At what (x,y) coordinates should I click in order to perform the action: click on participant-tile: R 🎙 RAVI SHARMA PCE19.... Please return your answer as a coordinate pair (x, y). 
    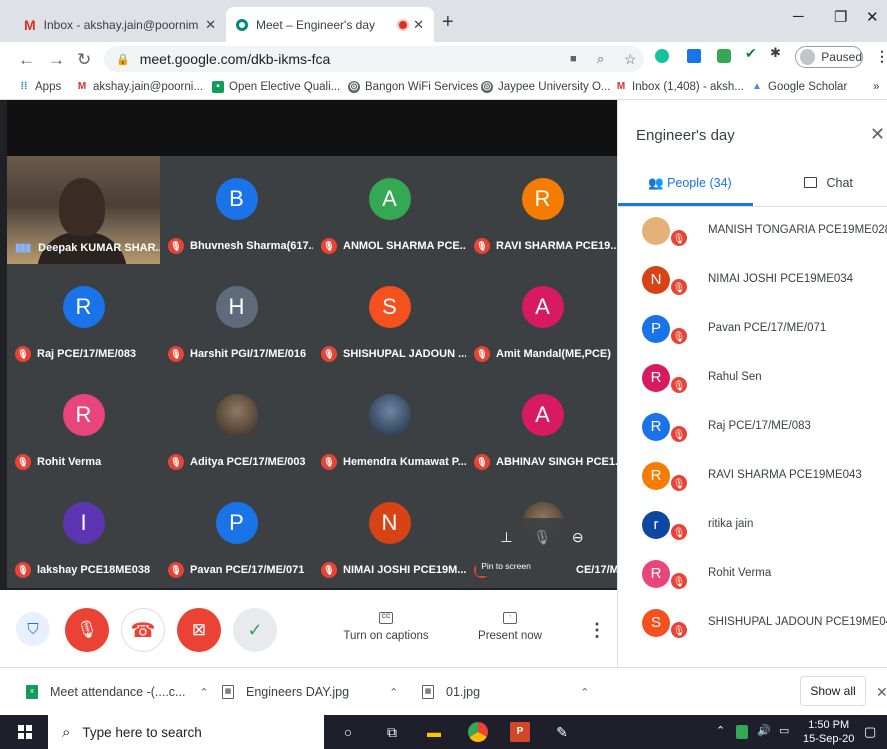
    Looking at the image, I should click on (542, 210).